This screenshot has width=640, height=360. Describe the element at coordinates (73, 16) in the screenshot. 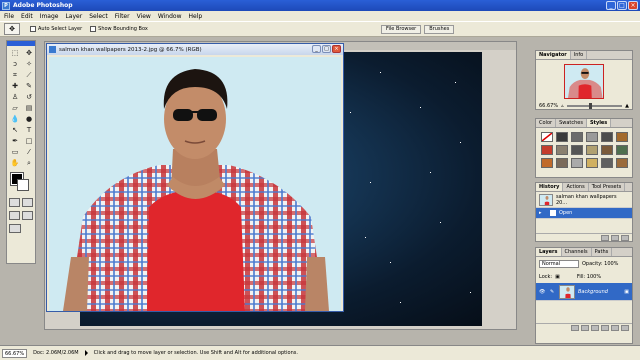

I see `menu-layer: Layer` at that location.